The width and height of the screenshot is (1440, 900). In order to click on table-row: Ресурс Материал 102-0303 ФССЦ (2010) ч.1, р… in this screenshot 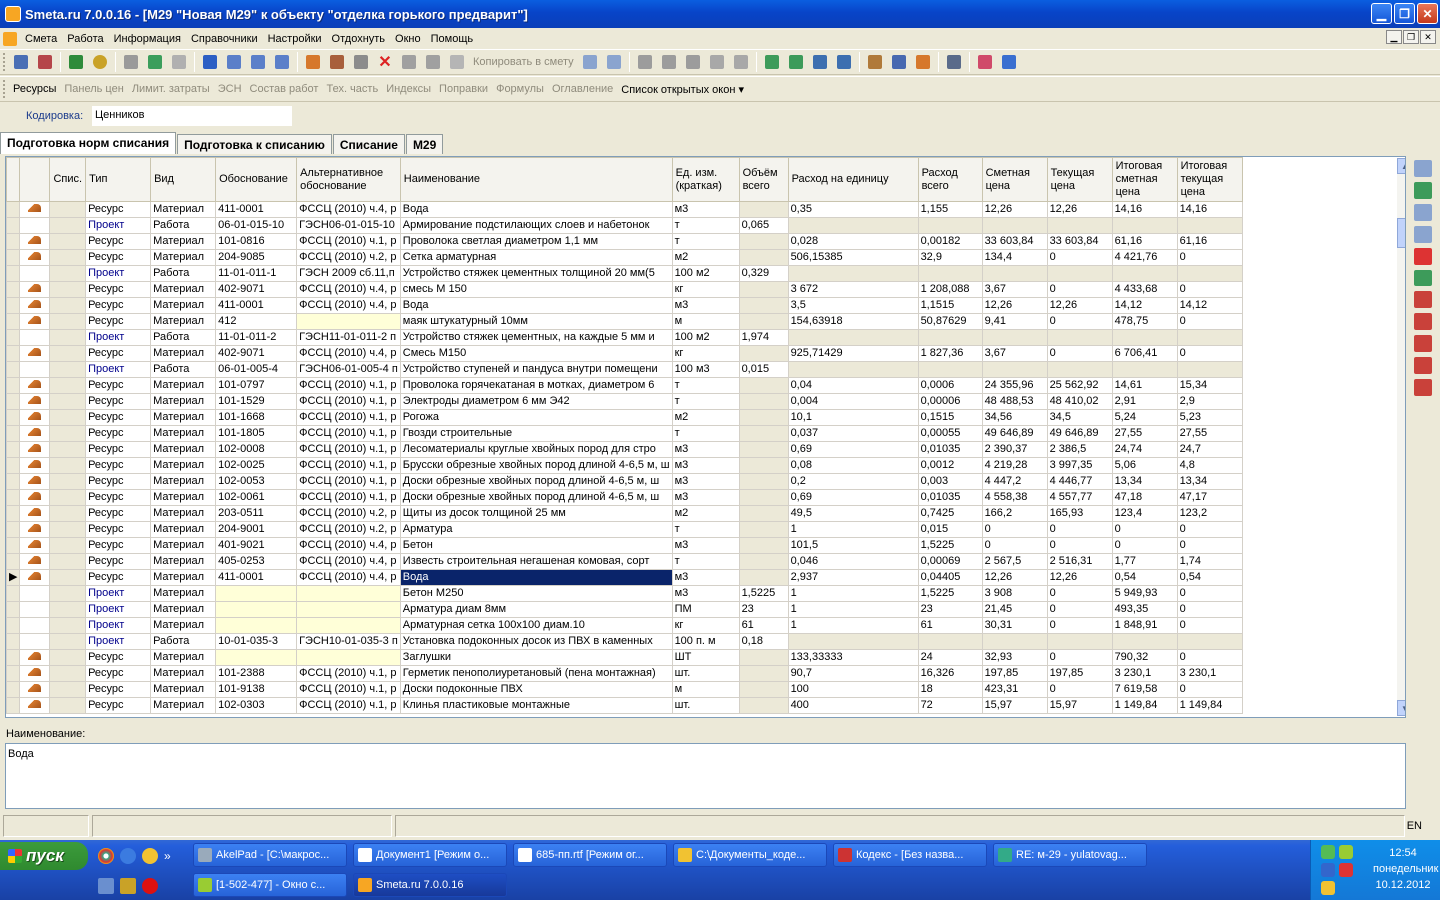, I will do `click(624, 705)`.